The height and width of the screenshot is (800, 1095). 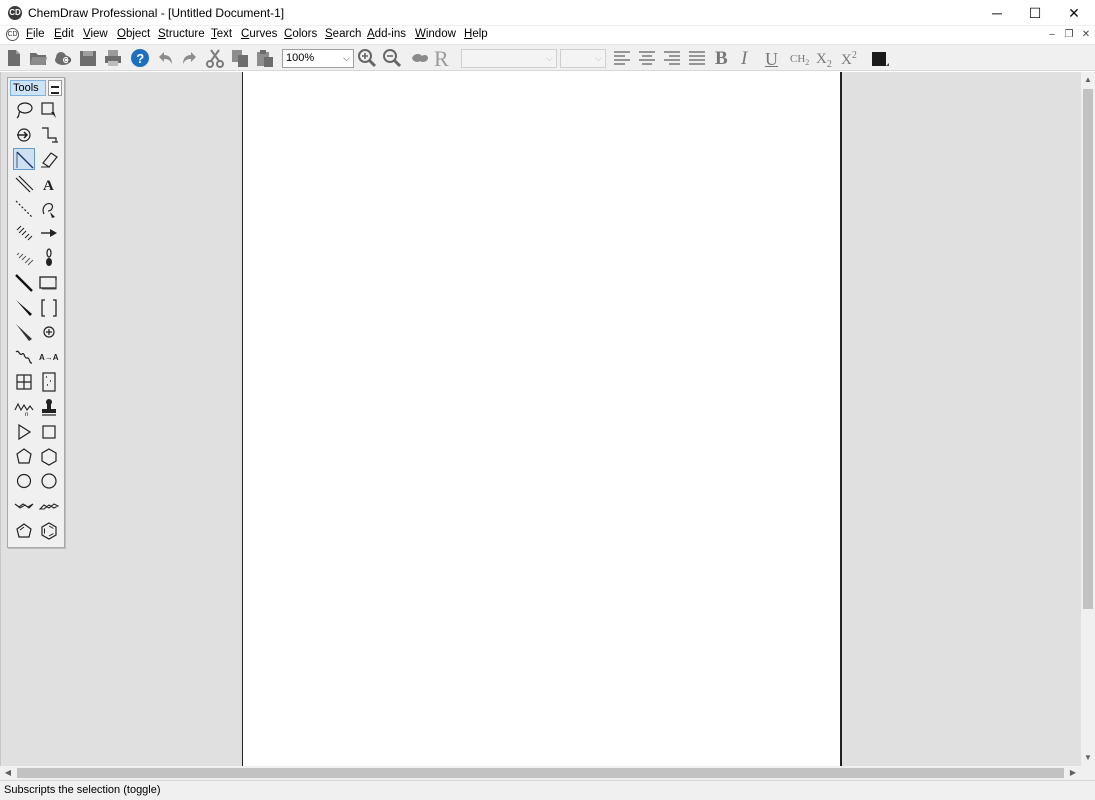 What do you see at coordinates (1052, 35) in the screenshot?
I see `mdi-minimize-button: –` at bounding box center [1052, 35].